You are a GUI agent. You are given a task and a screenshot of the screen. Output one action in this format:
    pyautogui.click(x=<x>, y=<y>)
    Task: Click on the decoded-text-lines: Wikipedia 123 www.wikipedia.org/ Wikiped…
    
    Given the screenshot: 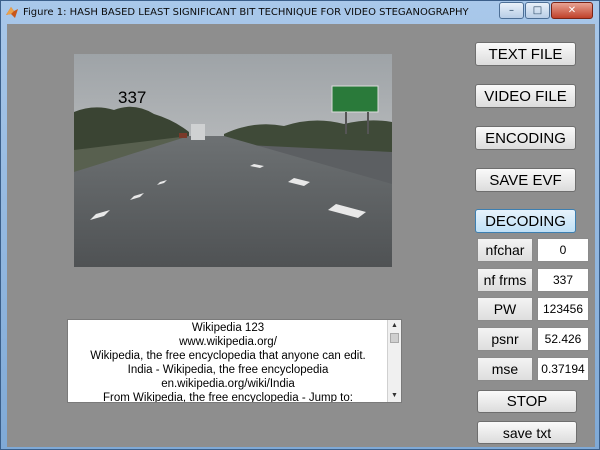 What is the action you would take?
    pyautogui.click(x=228, y=362)
    